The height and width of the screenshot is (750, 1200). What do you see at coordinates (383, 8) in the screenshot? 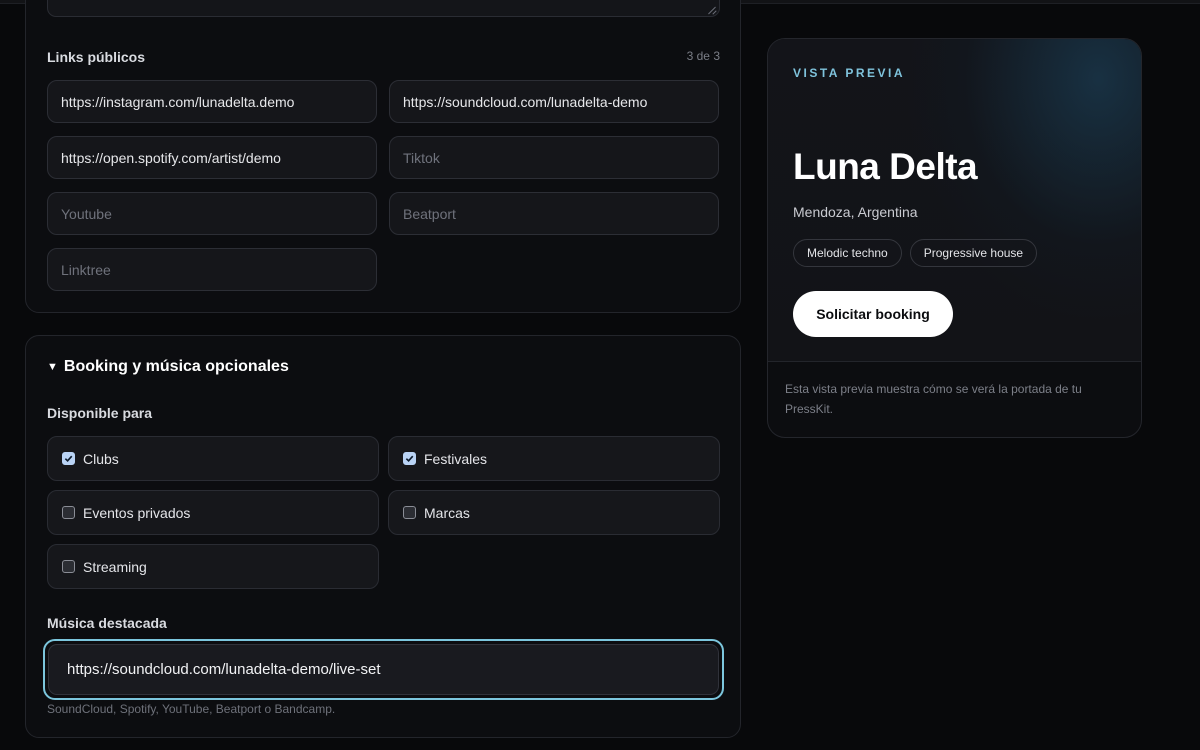
I see `bio-textarea` at bounding box center [383, 8].